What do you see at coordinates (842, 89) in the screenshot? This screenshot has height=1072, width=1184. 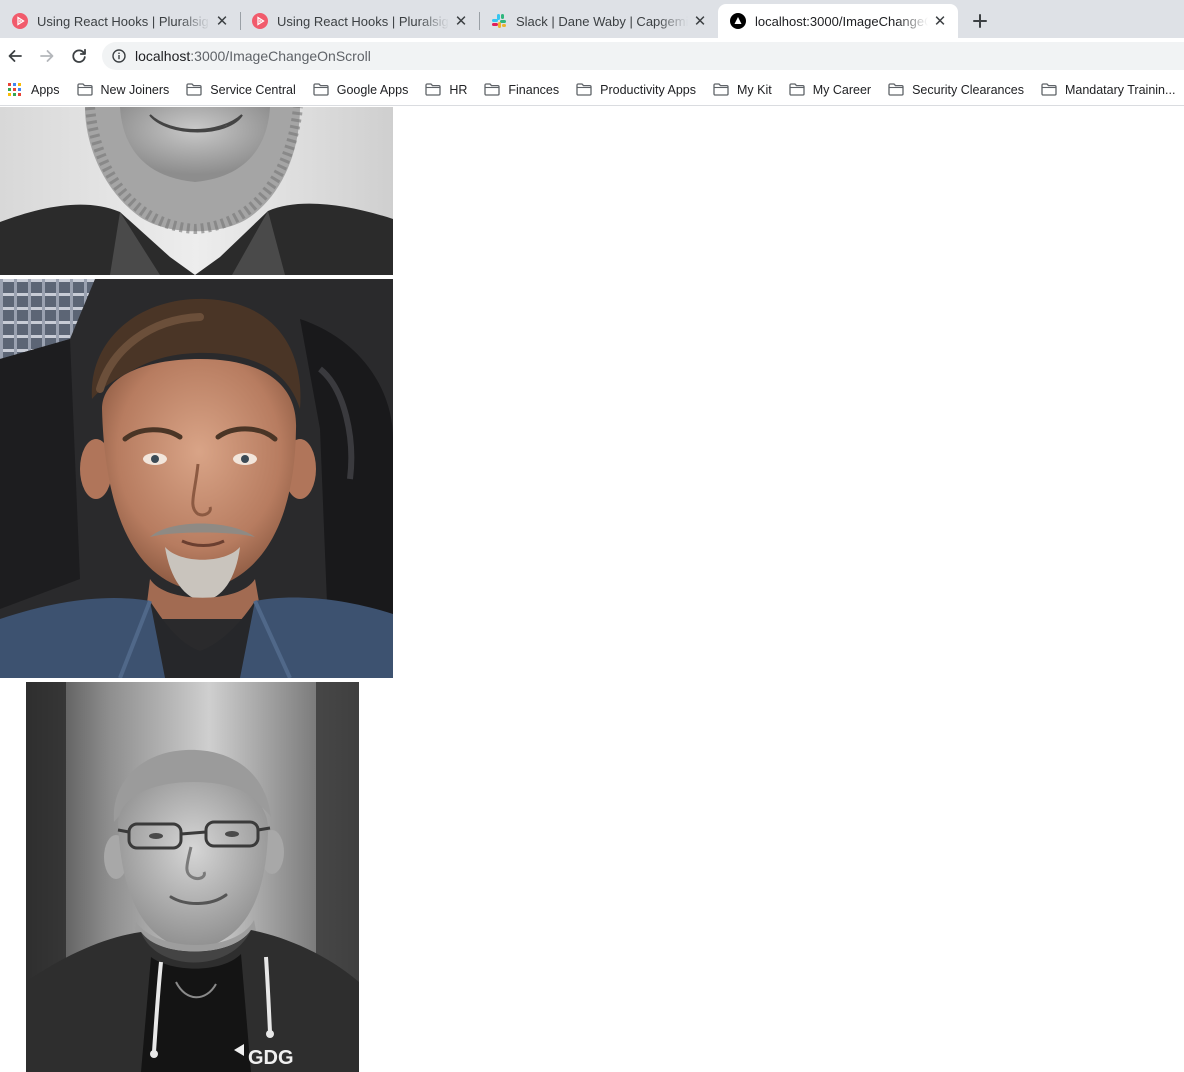 I see `bookmark-label: My Career` at bounding box center [842, 89].